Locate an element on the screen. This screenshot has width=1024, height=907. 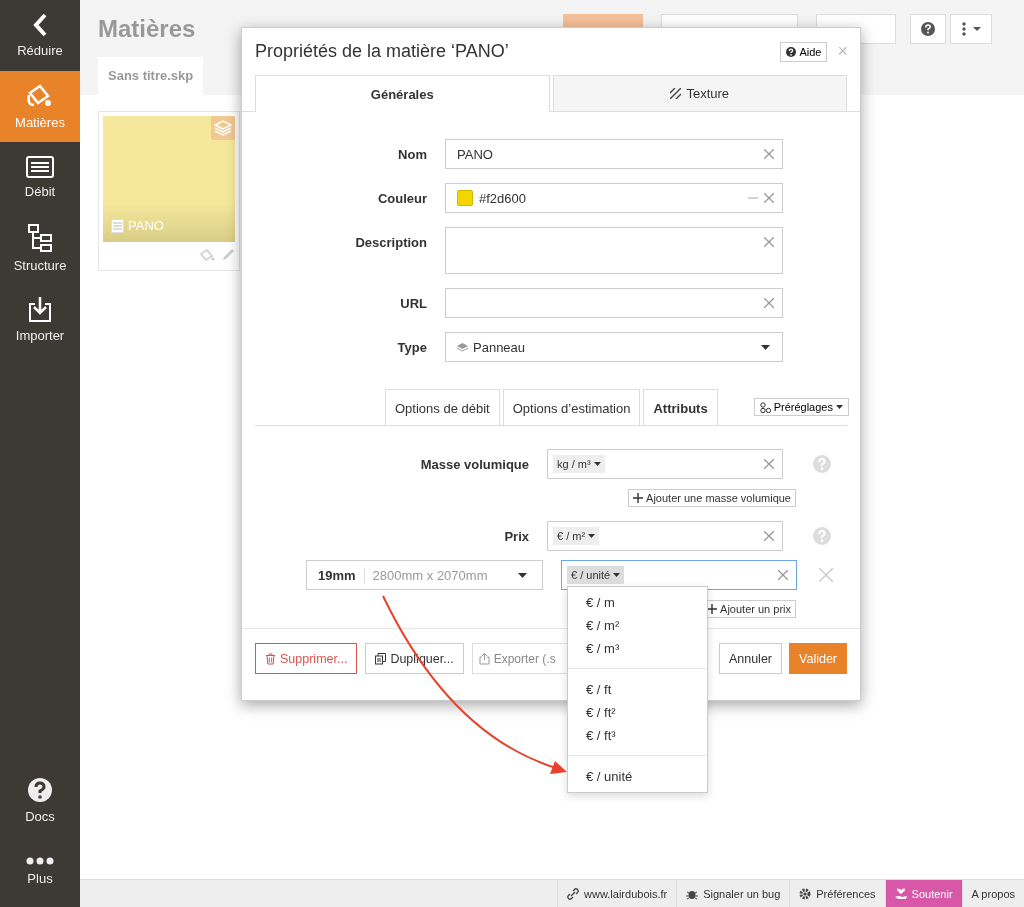
sidebar-item: Importer is located at coordinates (40, 319).